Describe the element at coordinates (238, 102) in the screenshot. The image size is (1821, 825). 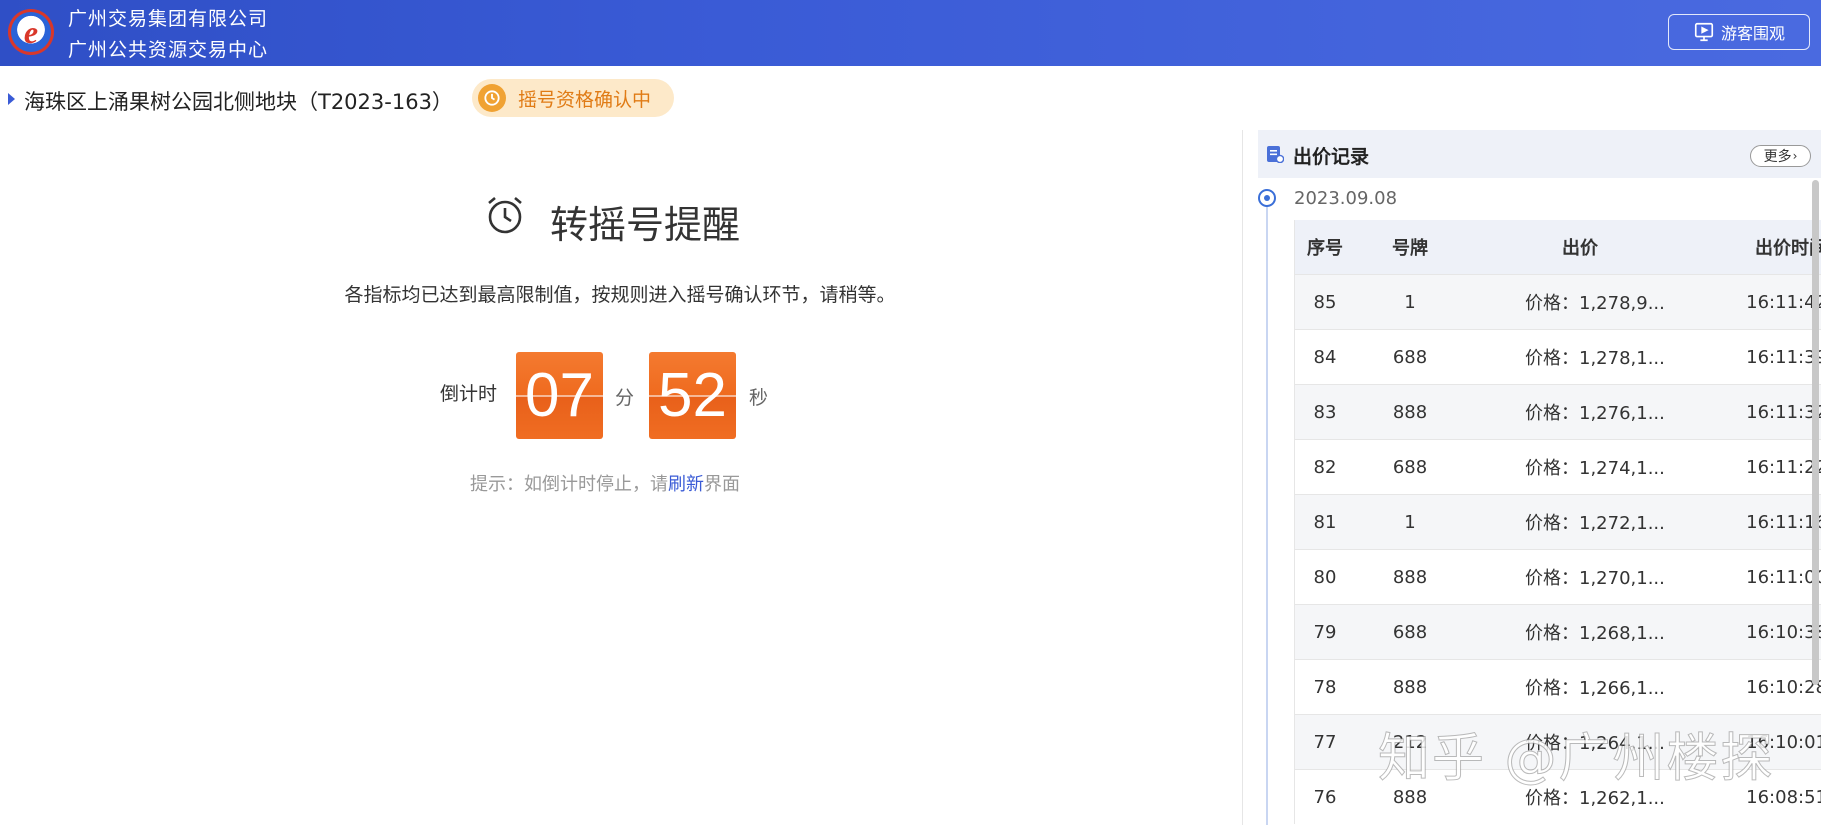
I see `project-title: 海珠区上涌果树公园北侧地块（T2023-163）` at that location.